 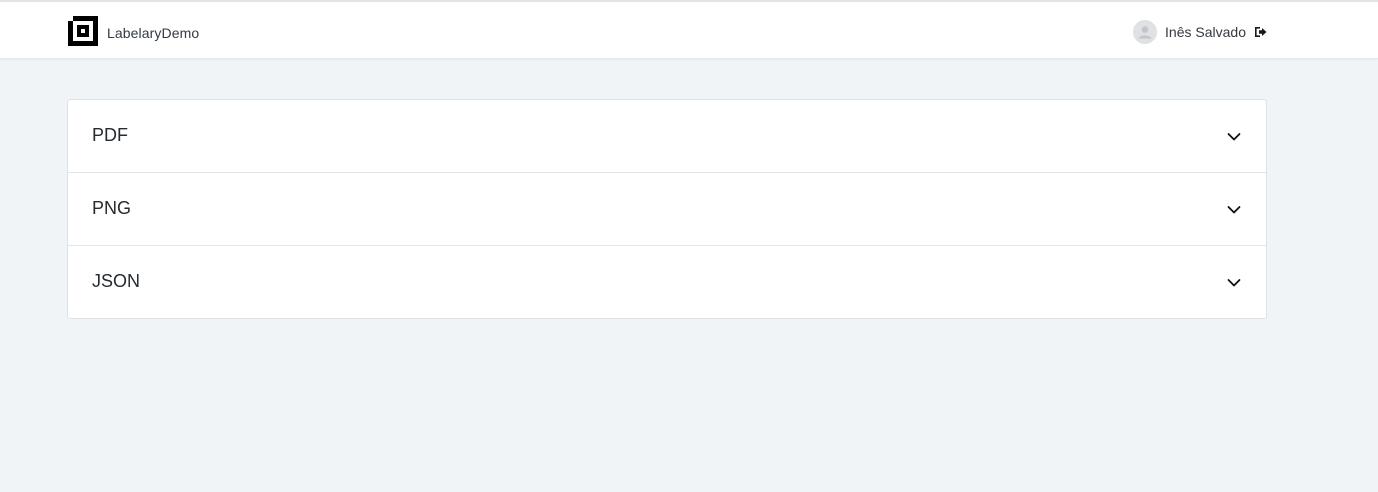 I want to click on accordion-item-label: JSON, so click(x=116, y=281).